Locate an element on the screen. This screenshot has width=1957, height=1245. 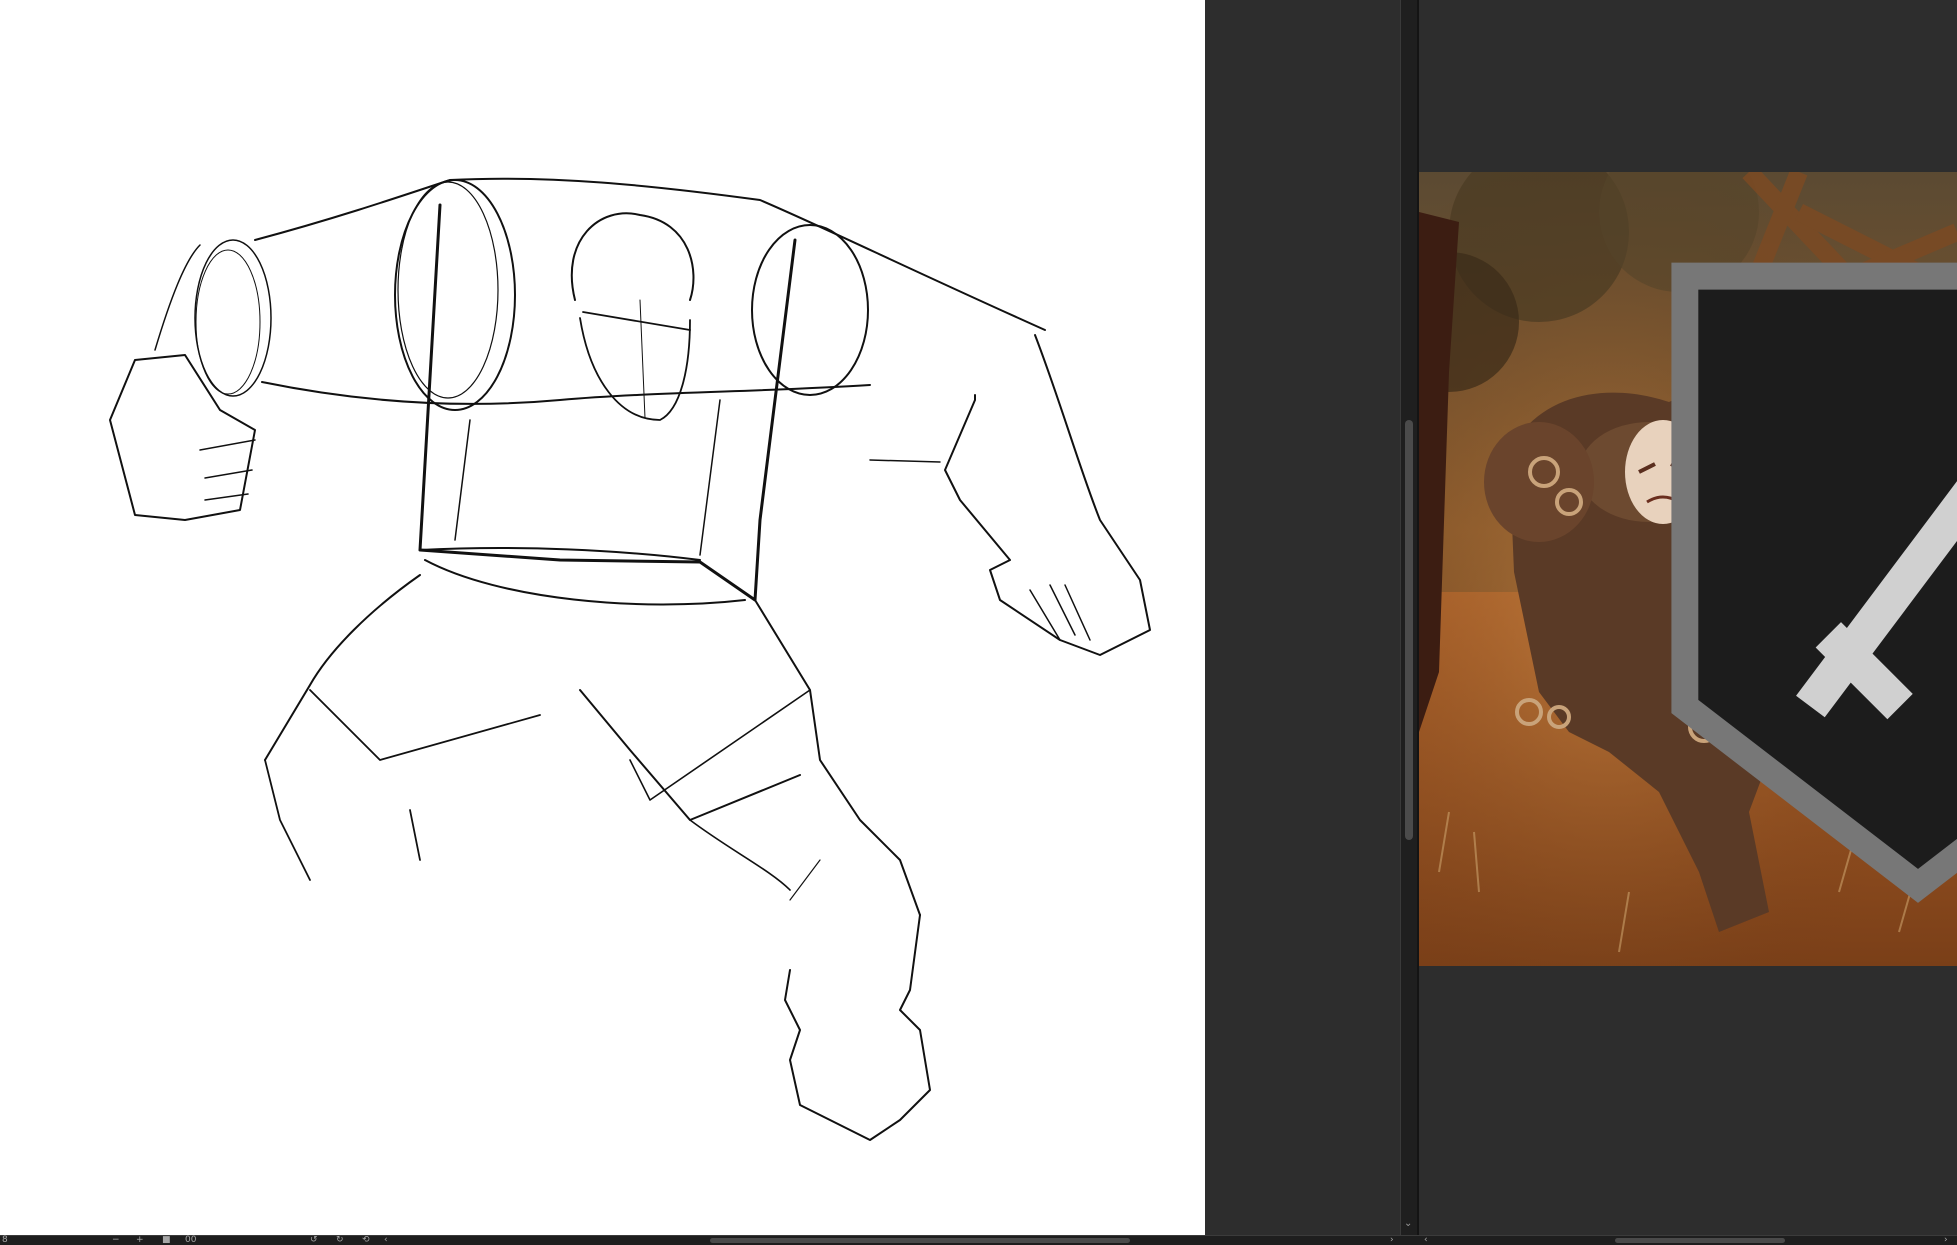
zoom-level: 8 is located at coordinates (5, 1240).